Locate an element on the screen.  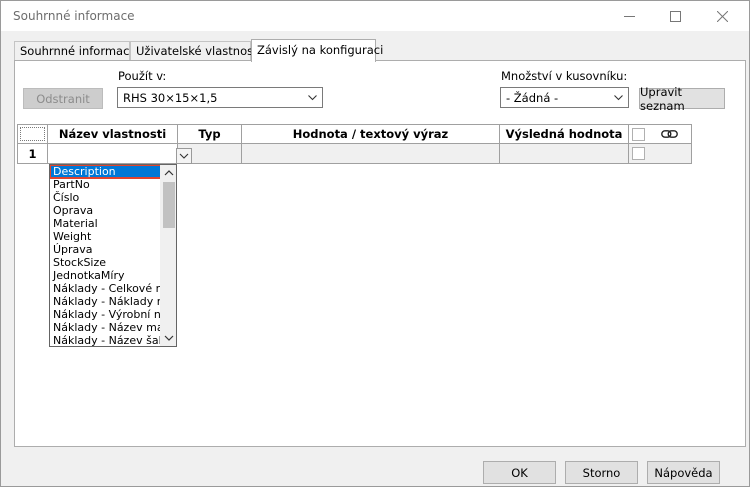
column-header-property-name: Název vlastnosti is located at coordinates (113, 134).